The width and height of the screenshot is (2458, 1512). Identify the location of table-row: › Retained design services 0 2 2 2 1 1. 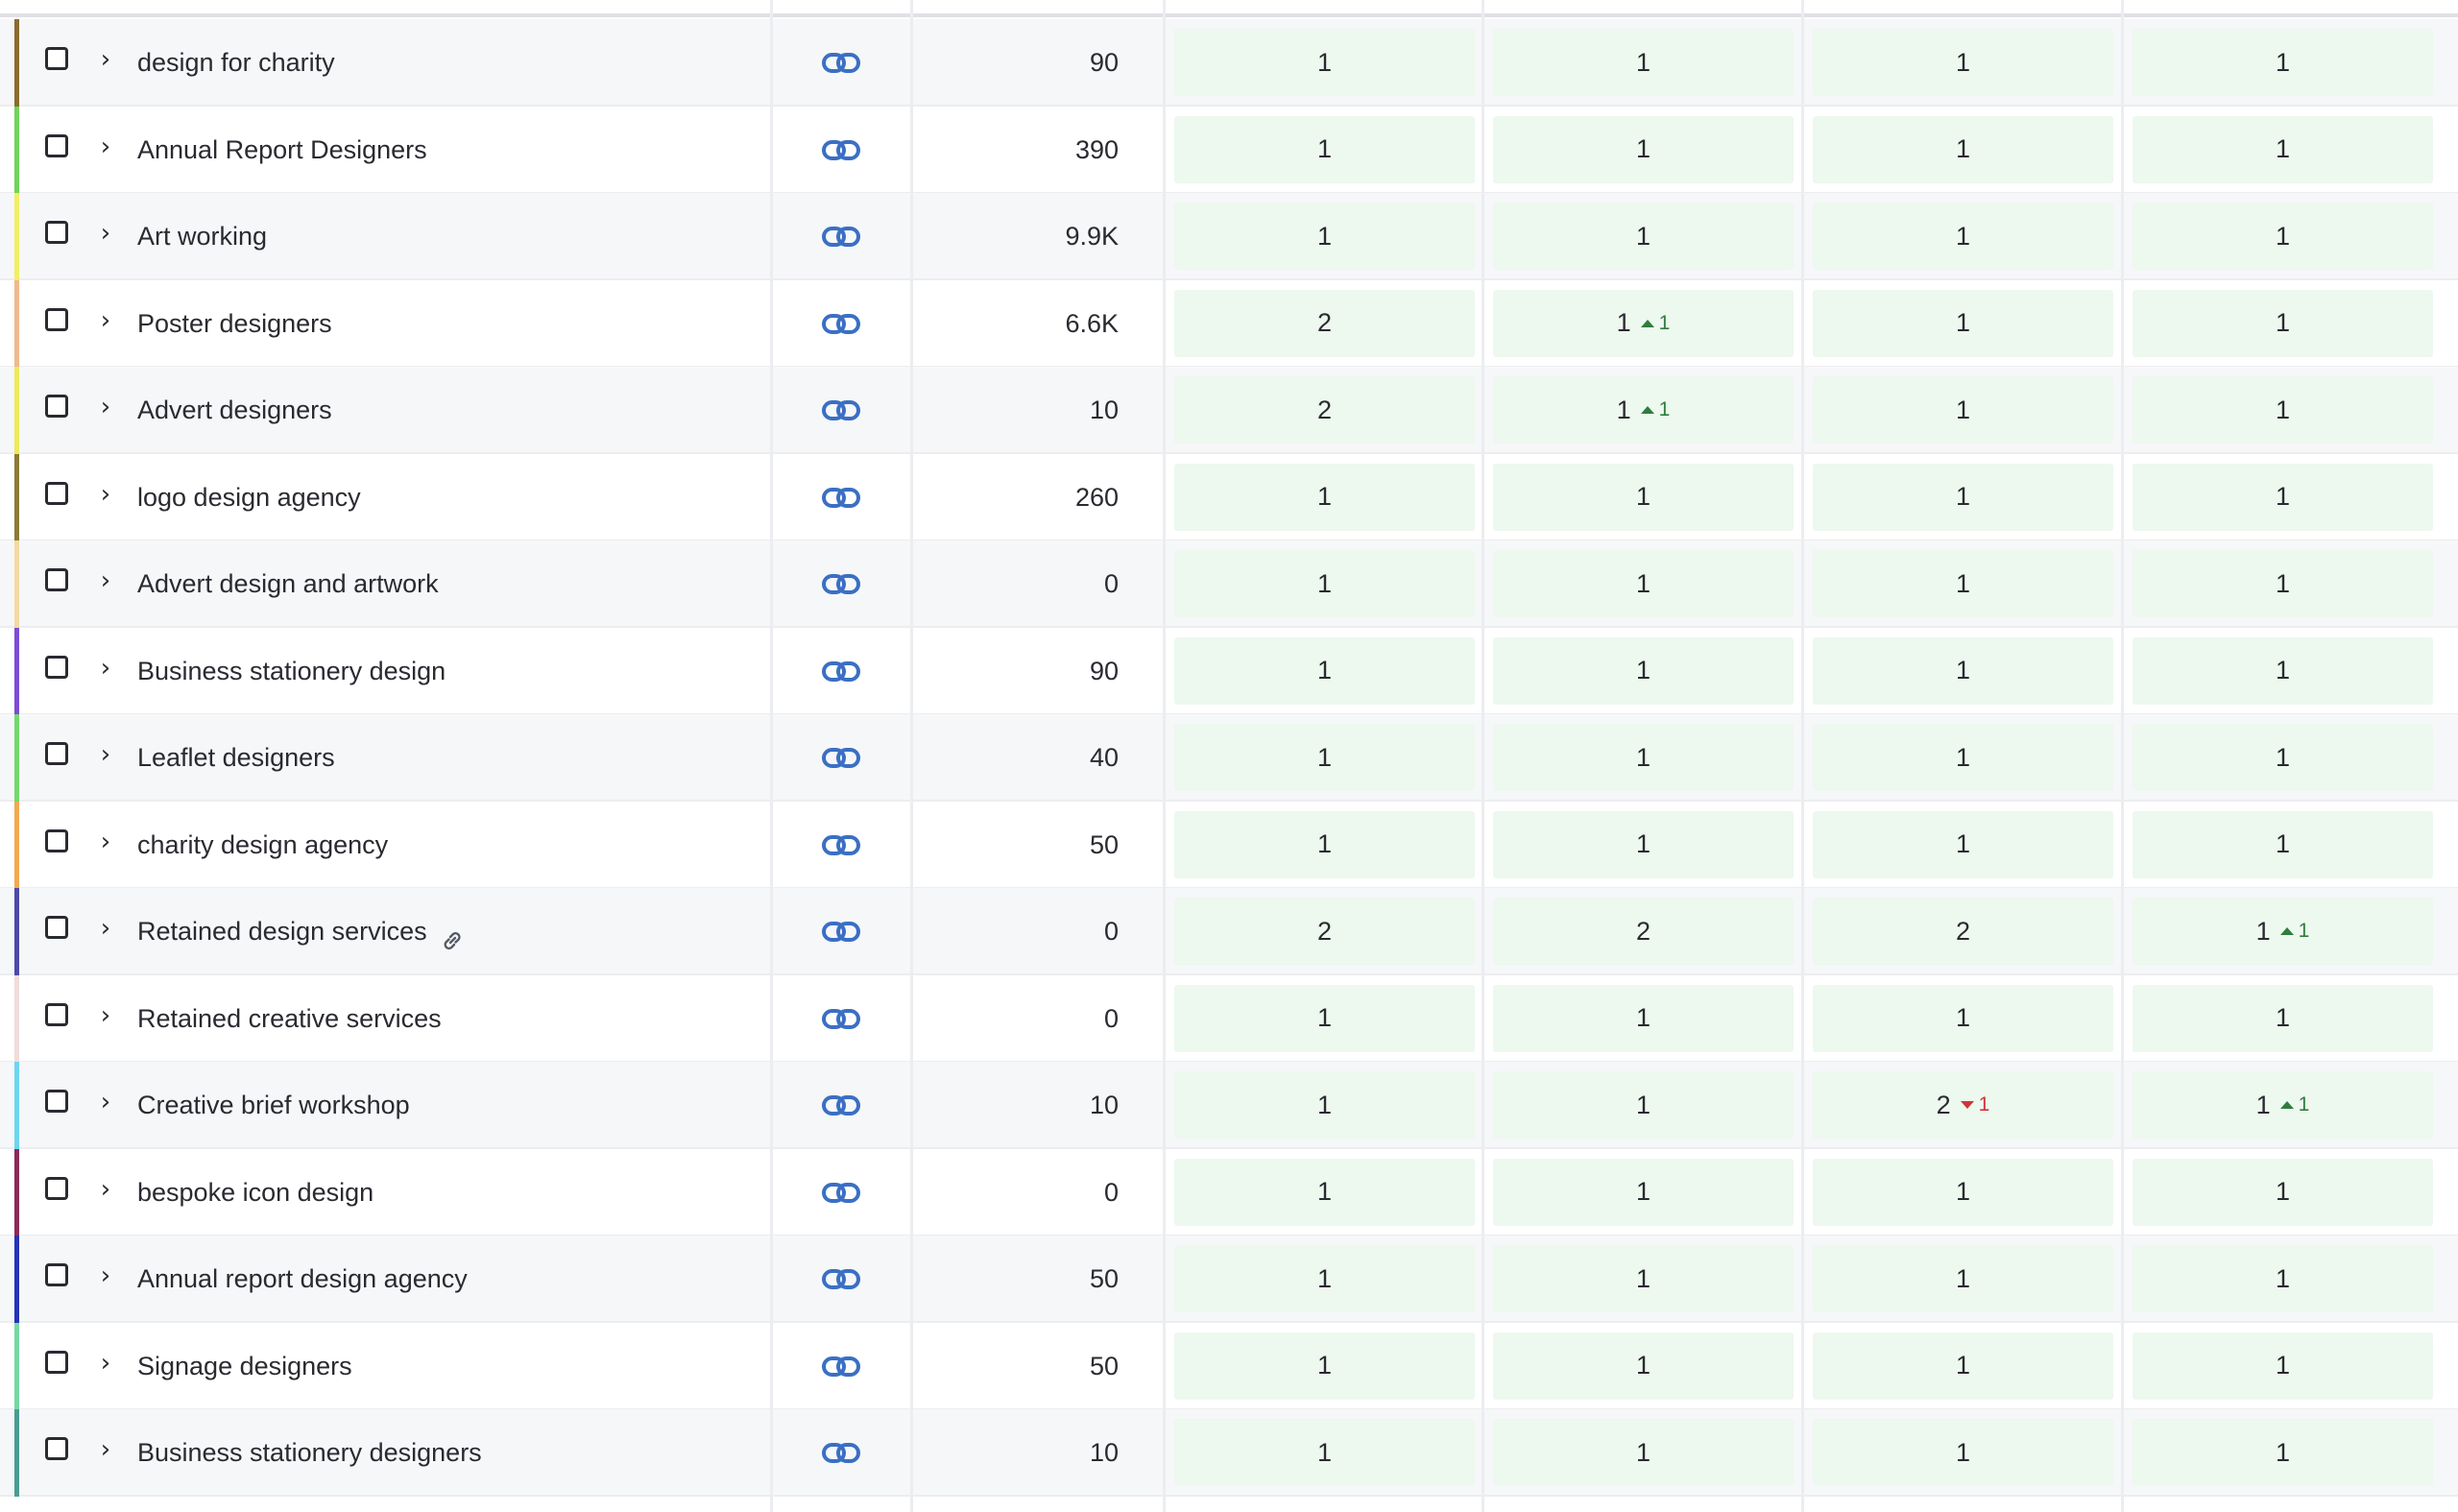
(1229, 932).